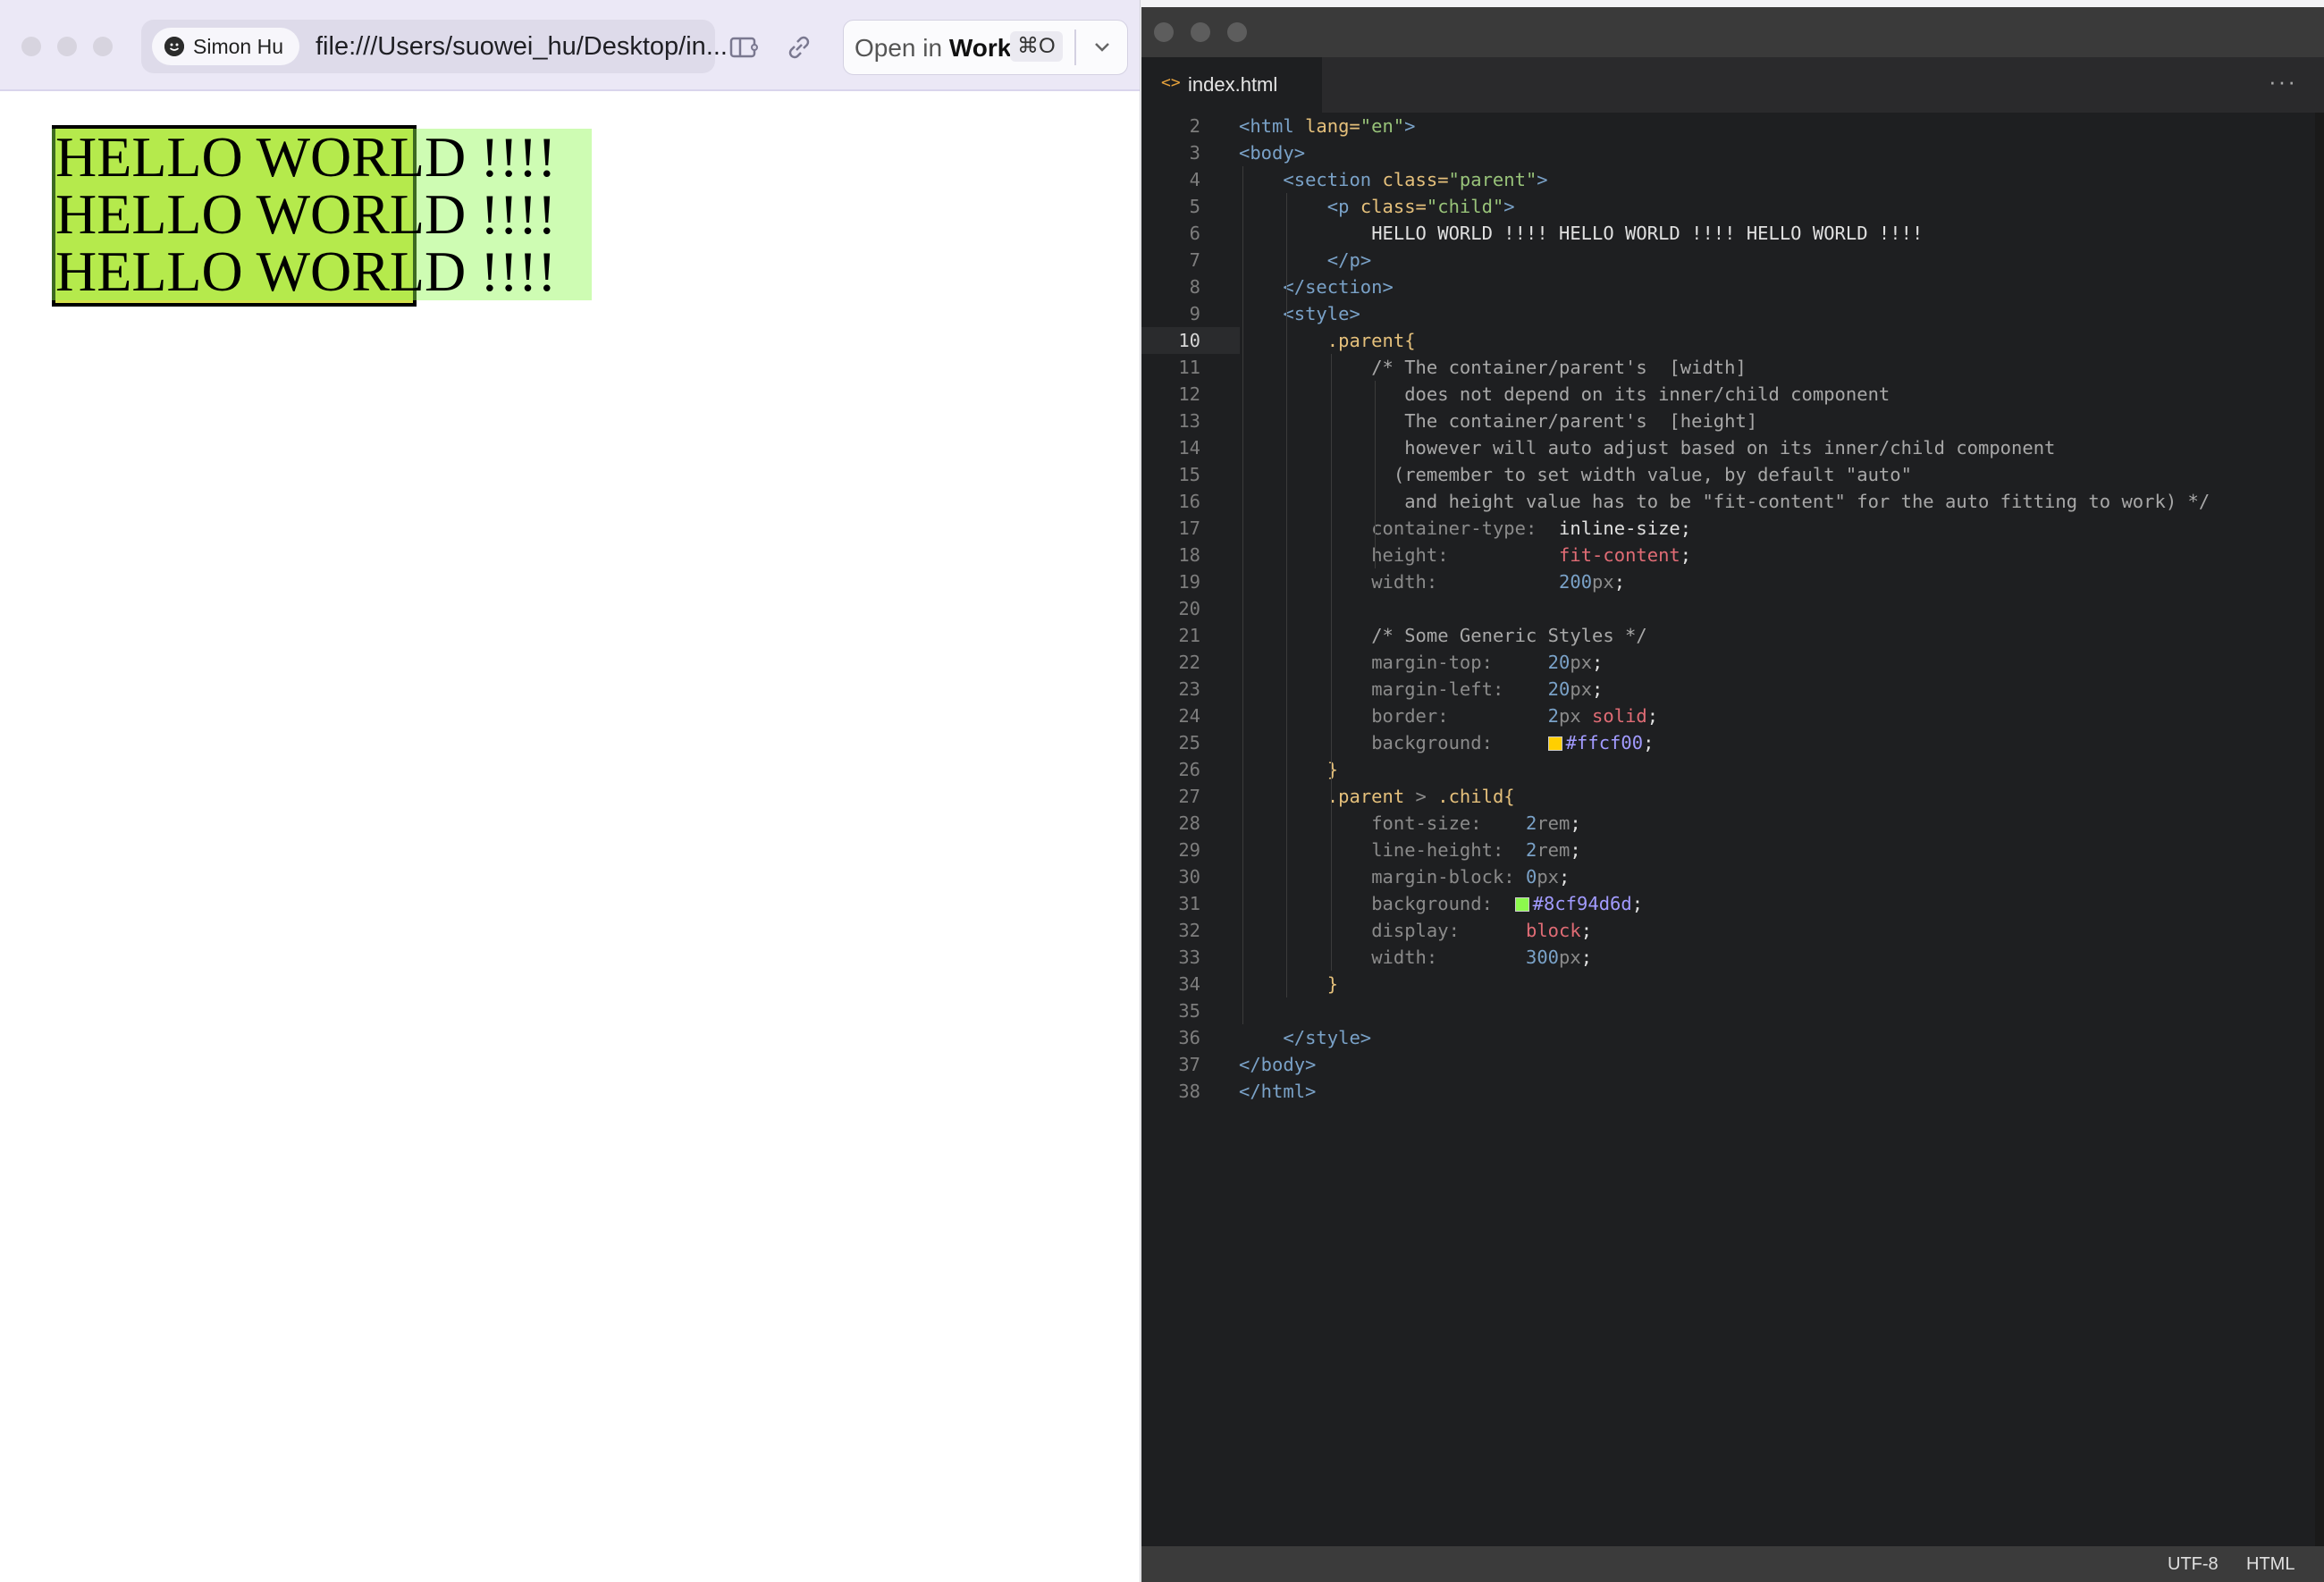 This screenshot has height=1582, width=2324. I want to click on code-text: <html lang="en">, so click(1328, 126).